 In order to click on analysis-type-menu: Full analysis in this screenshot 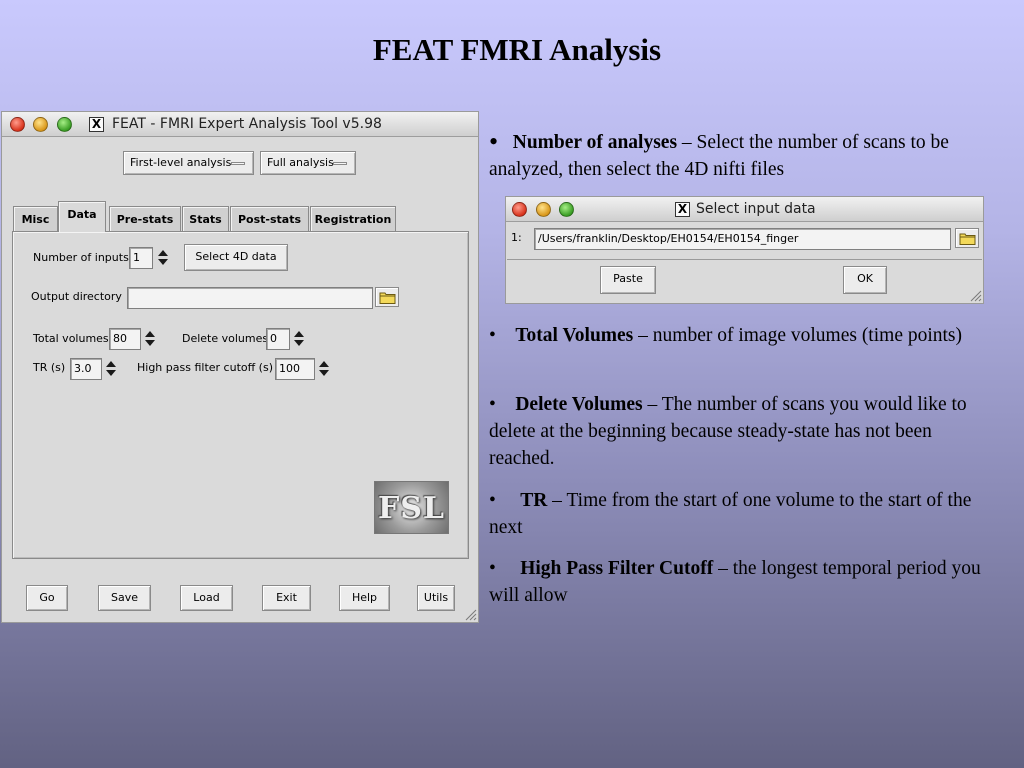, I will do `click(308, 163)`.